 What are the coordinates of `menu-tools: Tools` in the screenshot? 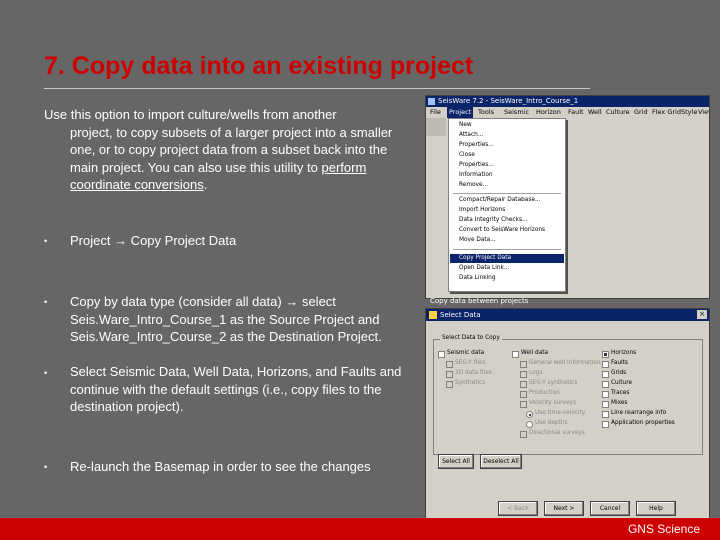 It's located at (486, 112).